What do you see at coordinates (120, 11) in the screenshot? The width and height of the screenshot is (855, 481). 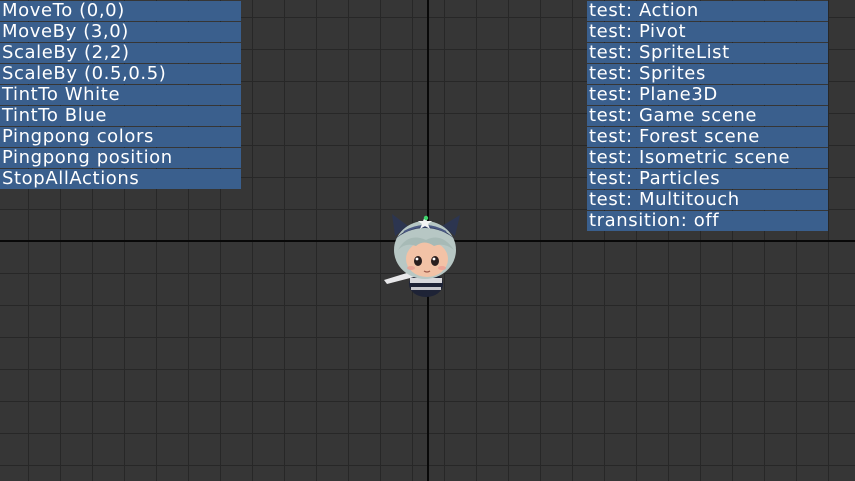 I see `moveto-button: MoveTo (0,0)` at bounding box center [120, 11].